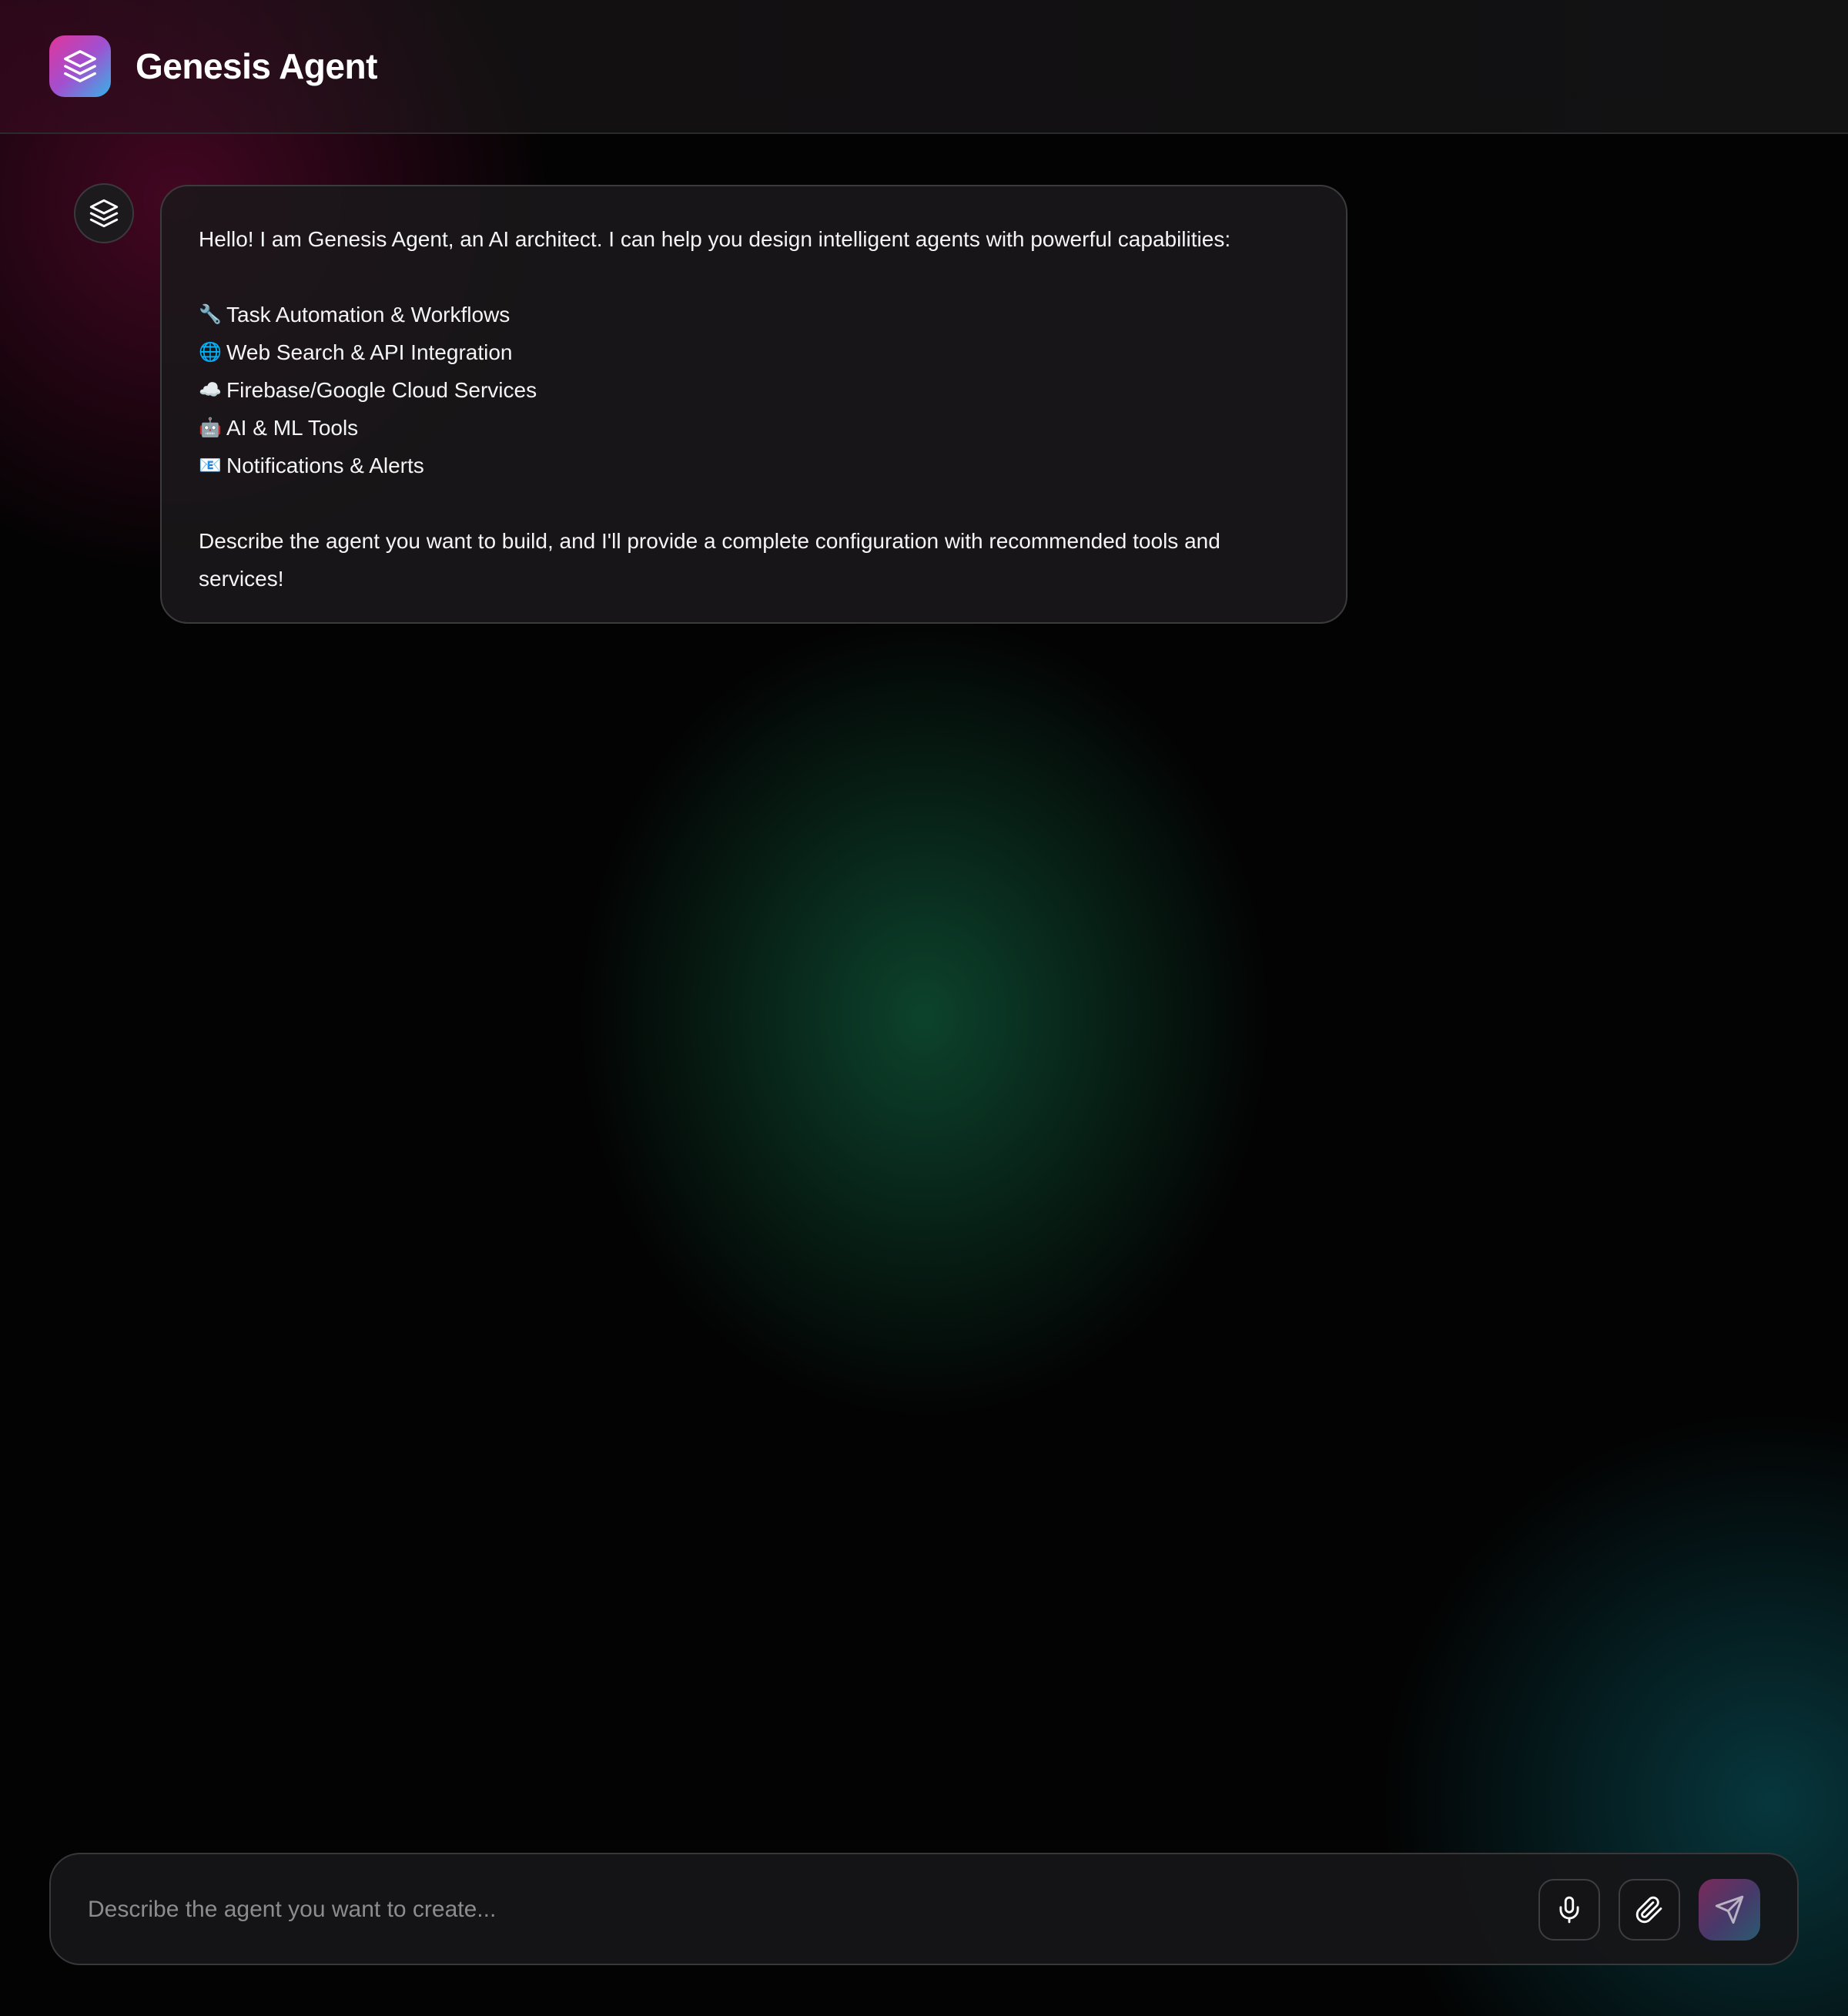 The width and height of the screenshot is (1848, 2016). Describe the element at coordinates (924, 67) in the screenshot. I see `app-header: Genesis Agent` at that location.